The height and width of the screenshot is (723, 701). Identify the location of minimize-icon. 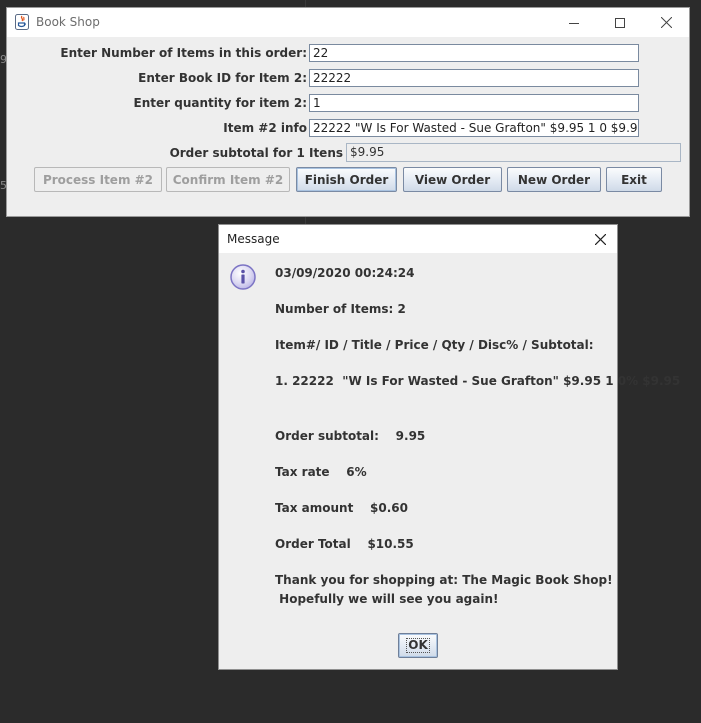
(574, 23).